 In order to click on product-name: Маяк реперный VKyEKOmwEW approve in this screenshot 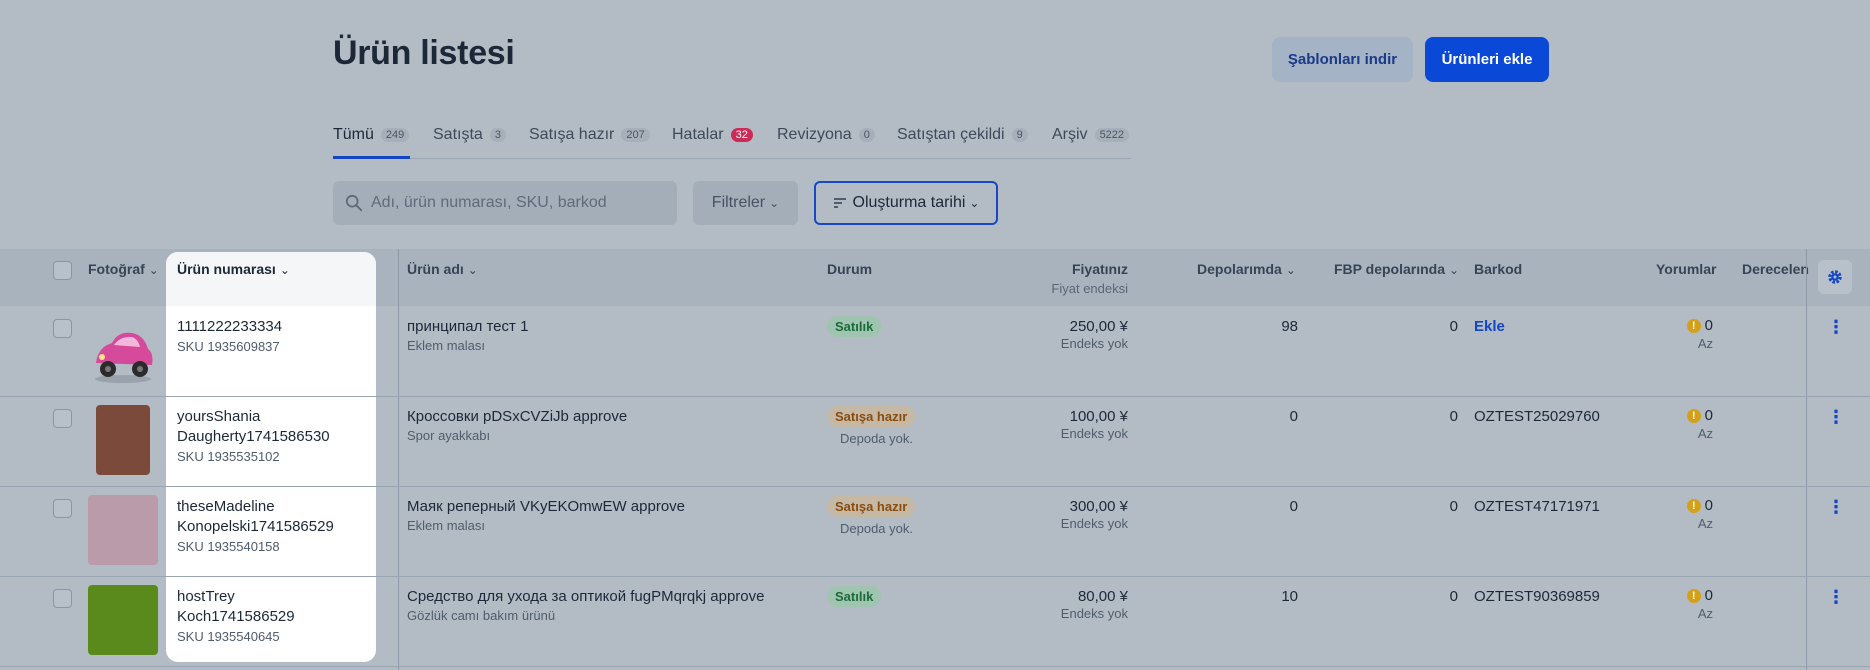, I will do `click(546, 506)`.